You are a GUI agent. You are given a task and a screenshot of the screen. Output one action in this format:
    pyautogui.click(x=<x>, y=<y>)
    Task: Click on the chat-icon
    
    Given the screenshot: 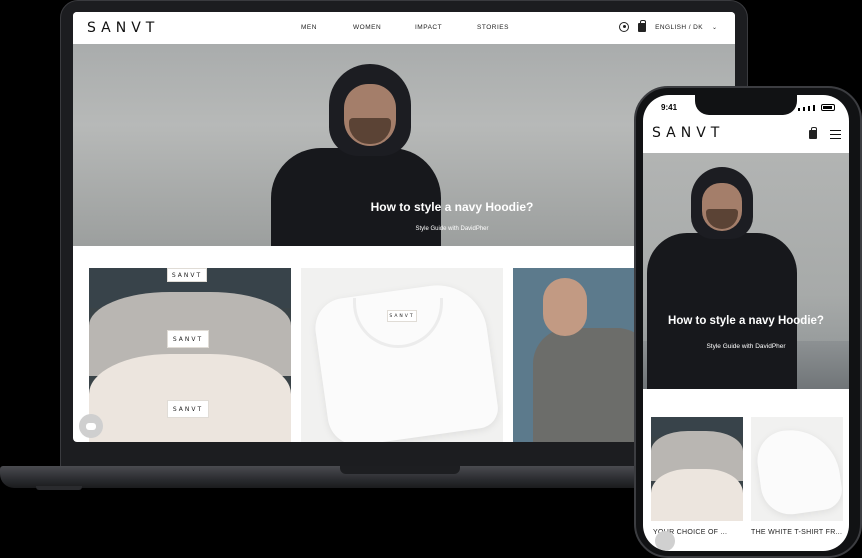 What is the action you would take?
    pyautogui.click(x=91, y=426)
    